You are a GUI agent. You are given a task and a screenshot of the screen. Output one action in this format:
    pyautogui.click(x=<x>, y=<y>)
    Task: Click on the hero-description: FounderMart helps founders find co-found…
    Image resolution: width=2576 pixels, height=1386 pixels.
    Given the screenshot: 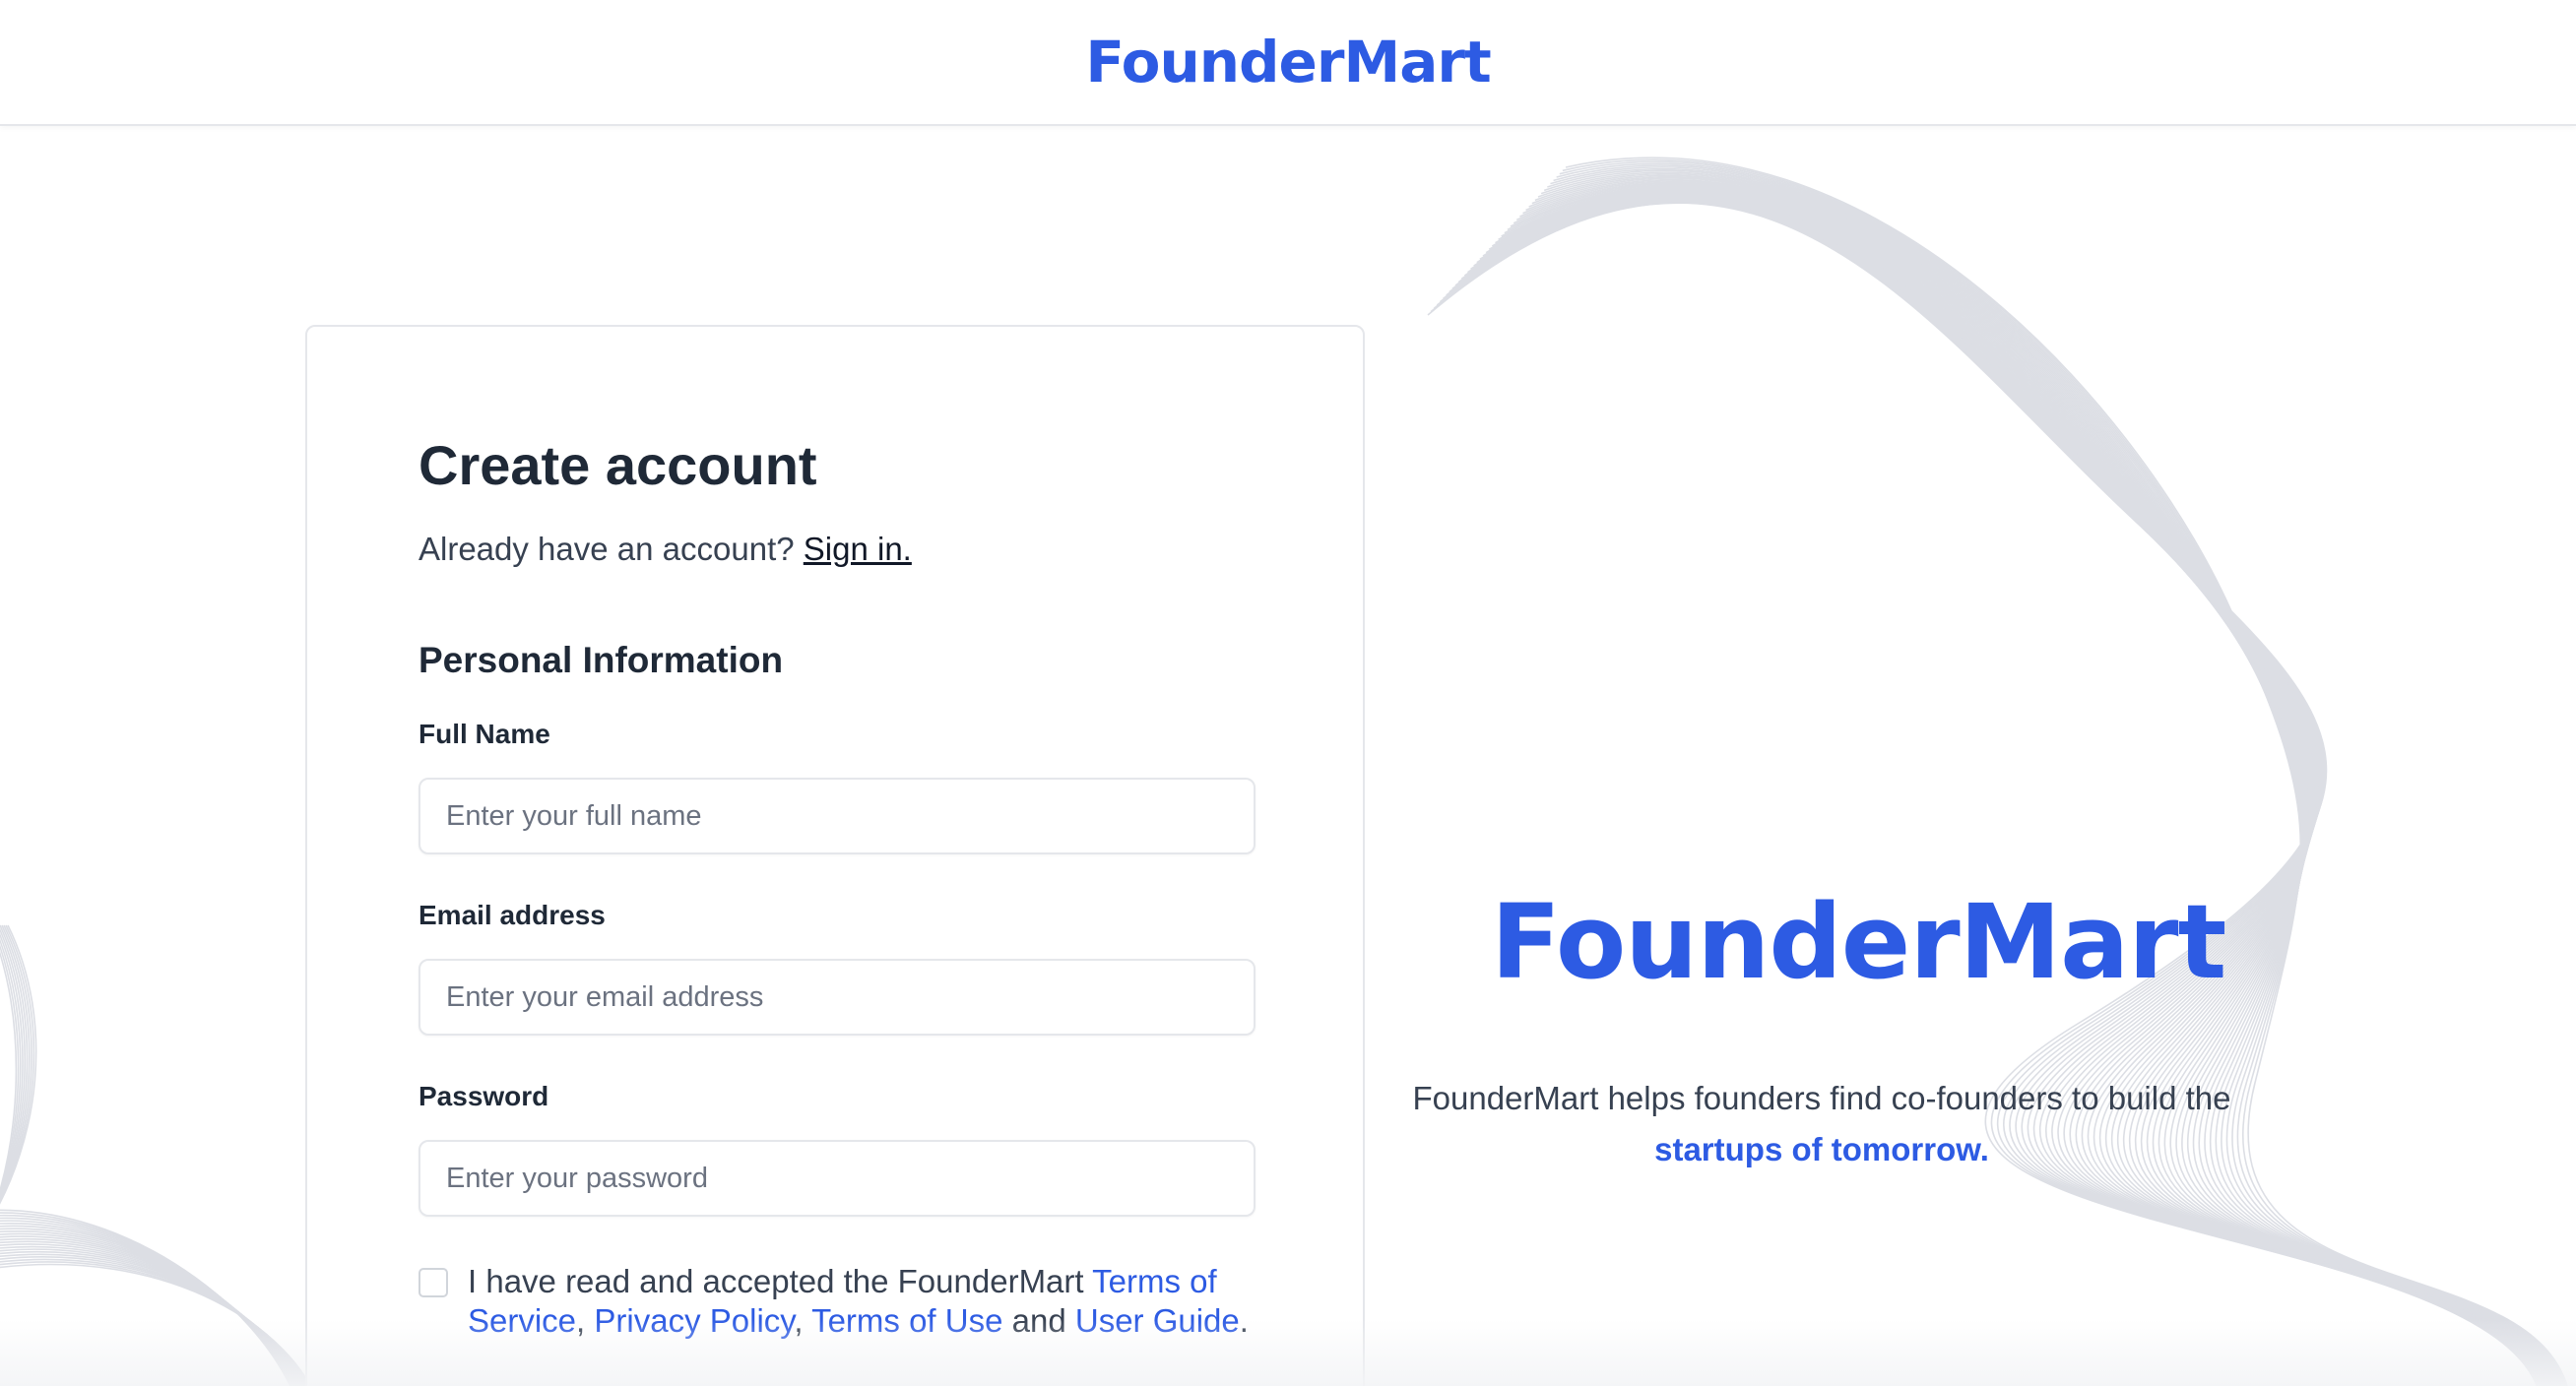 What is the action you would take?
    pyautogui.click(x=1822, y=1124)
    